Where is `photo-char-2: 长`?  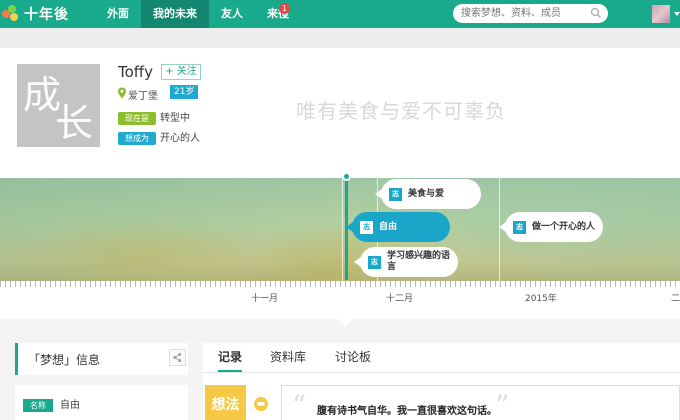 photo-char-2: 长 is located at coordinates (74, 123).